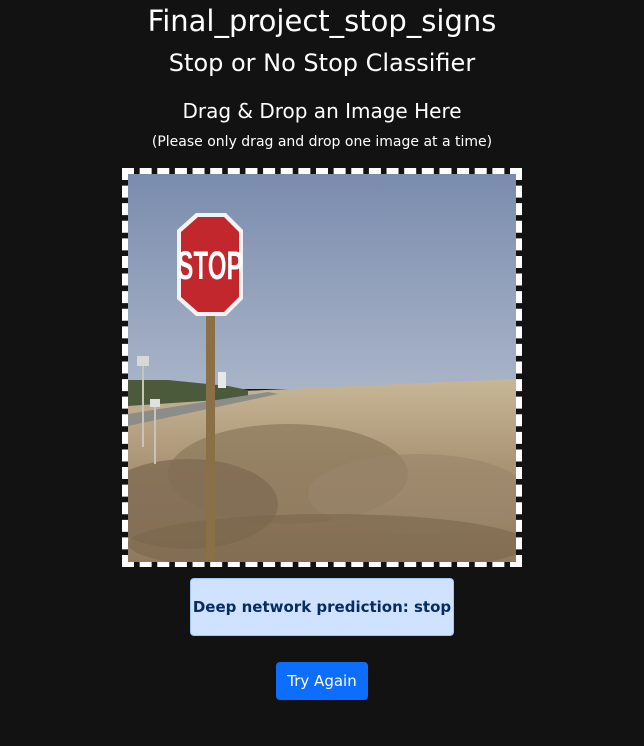  I want to click on prediction-text: Deep network prediction: stop, so click(322, 607).